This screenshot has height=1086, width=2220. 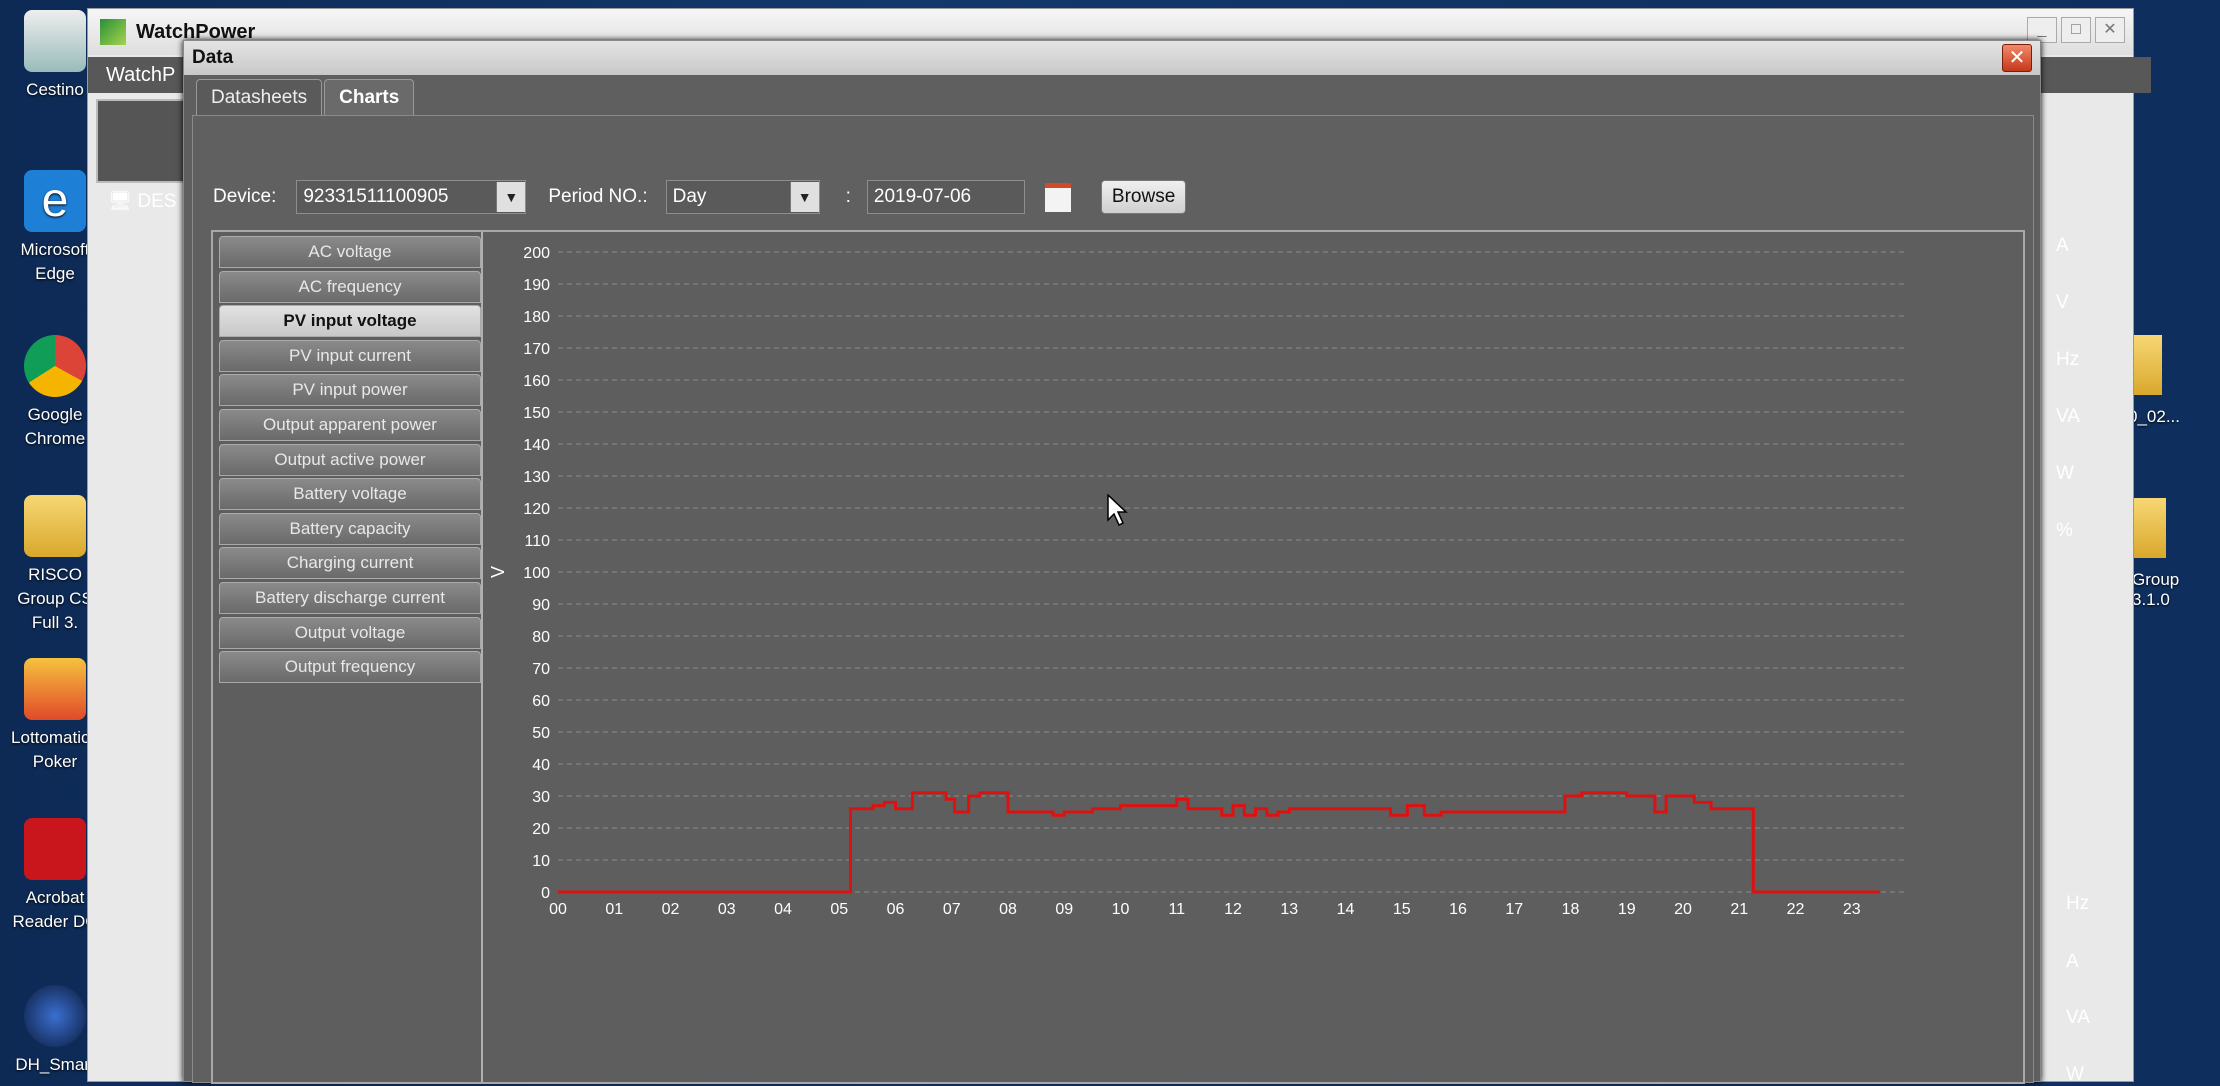 I want to click on date-field: 2019-07-06, so click(x=945, y=197).